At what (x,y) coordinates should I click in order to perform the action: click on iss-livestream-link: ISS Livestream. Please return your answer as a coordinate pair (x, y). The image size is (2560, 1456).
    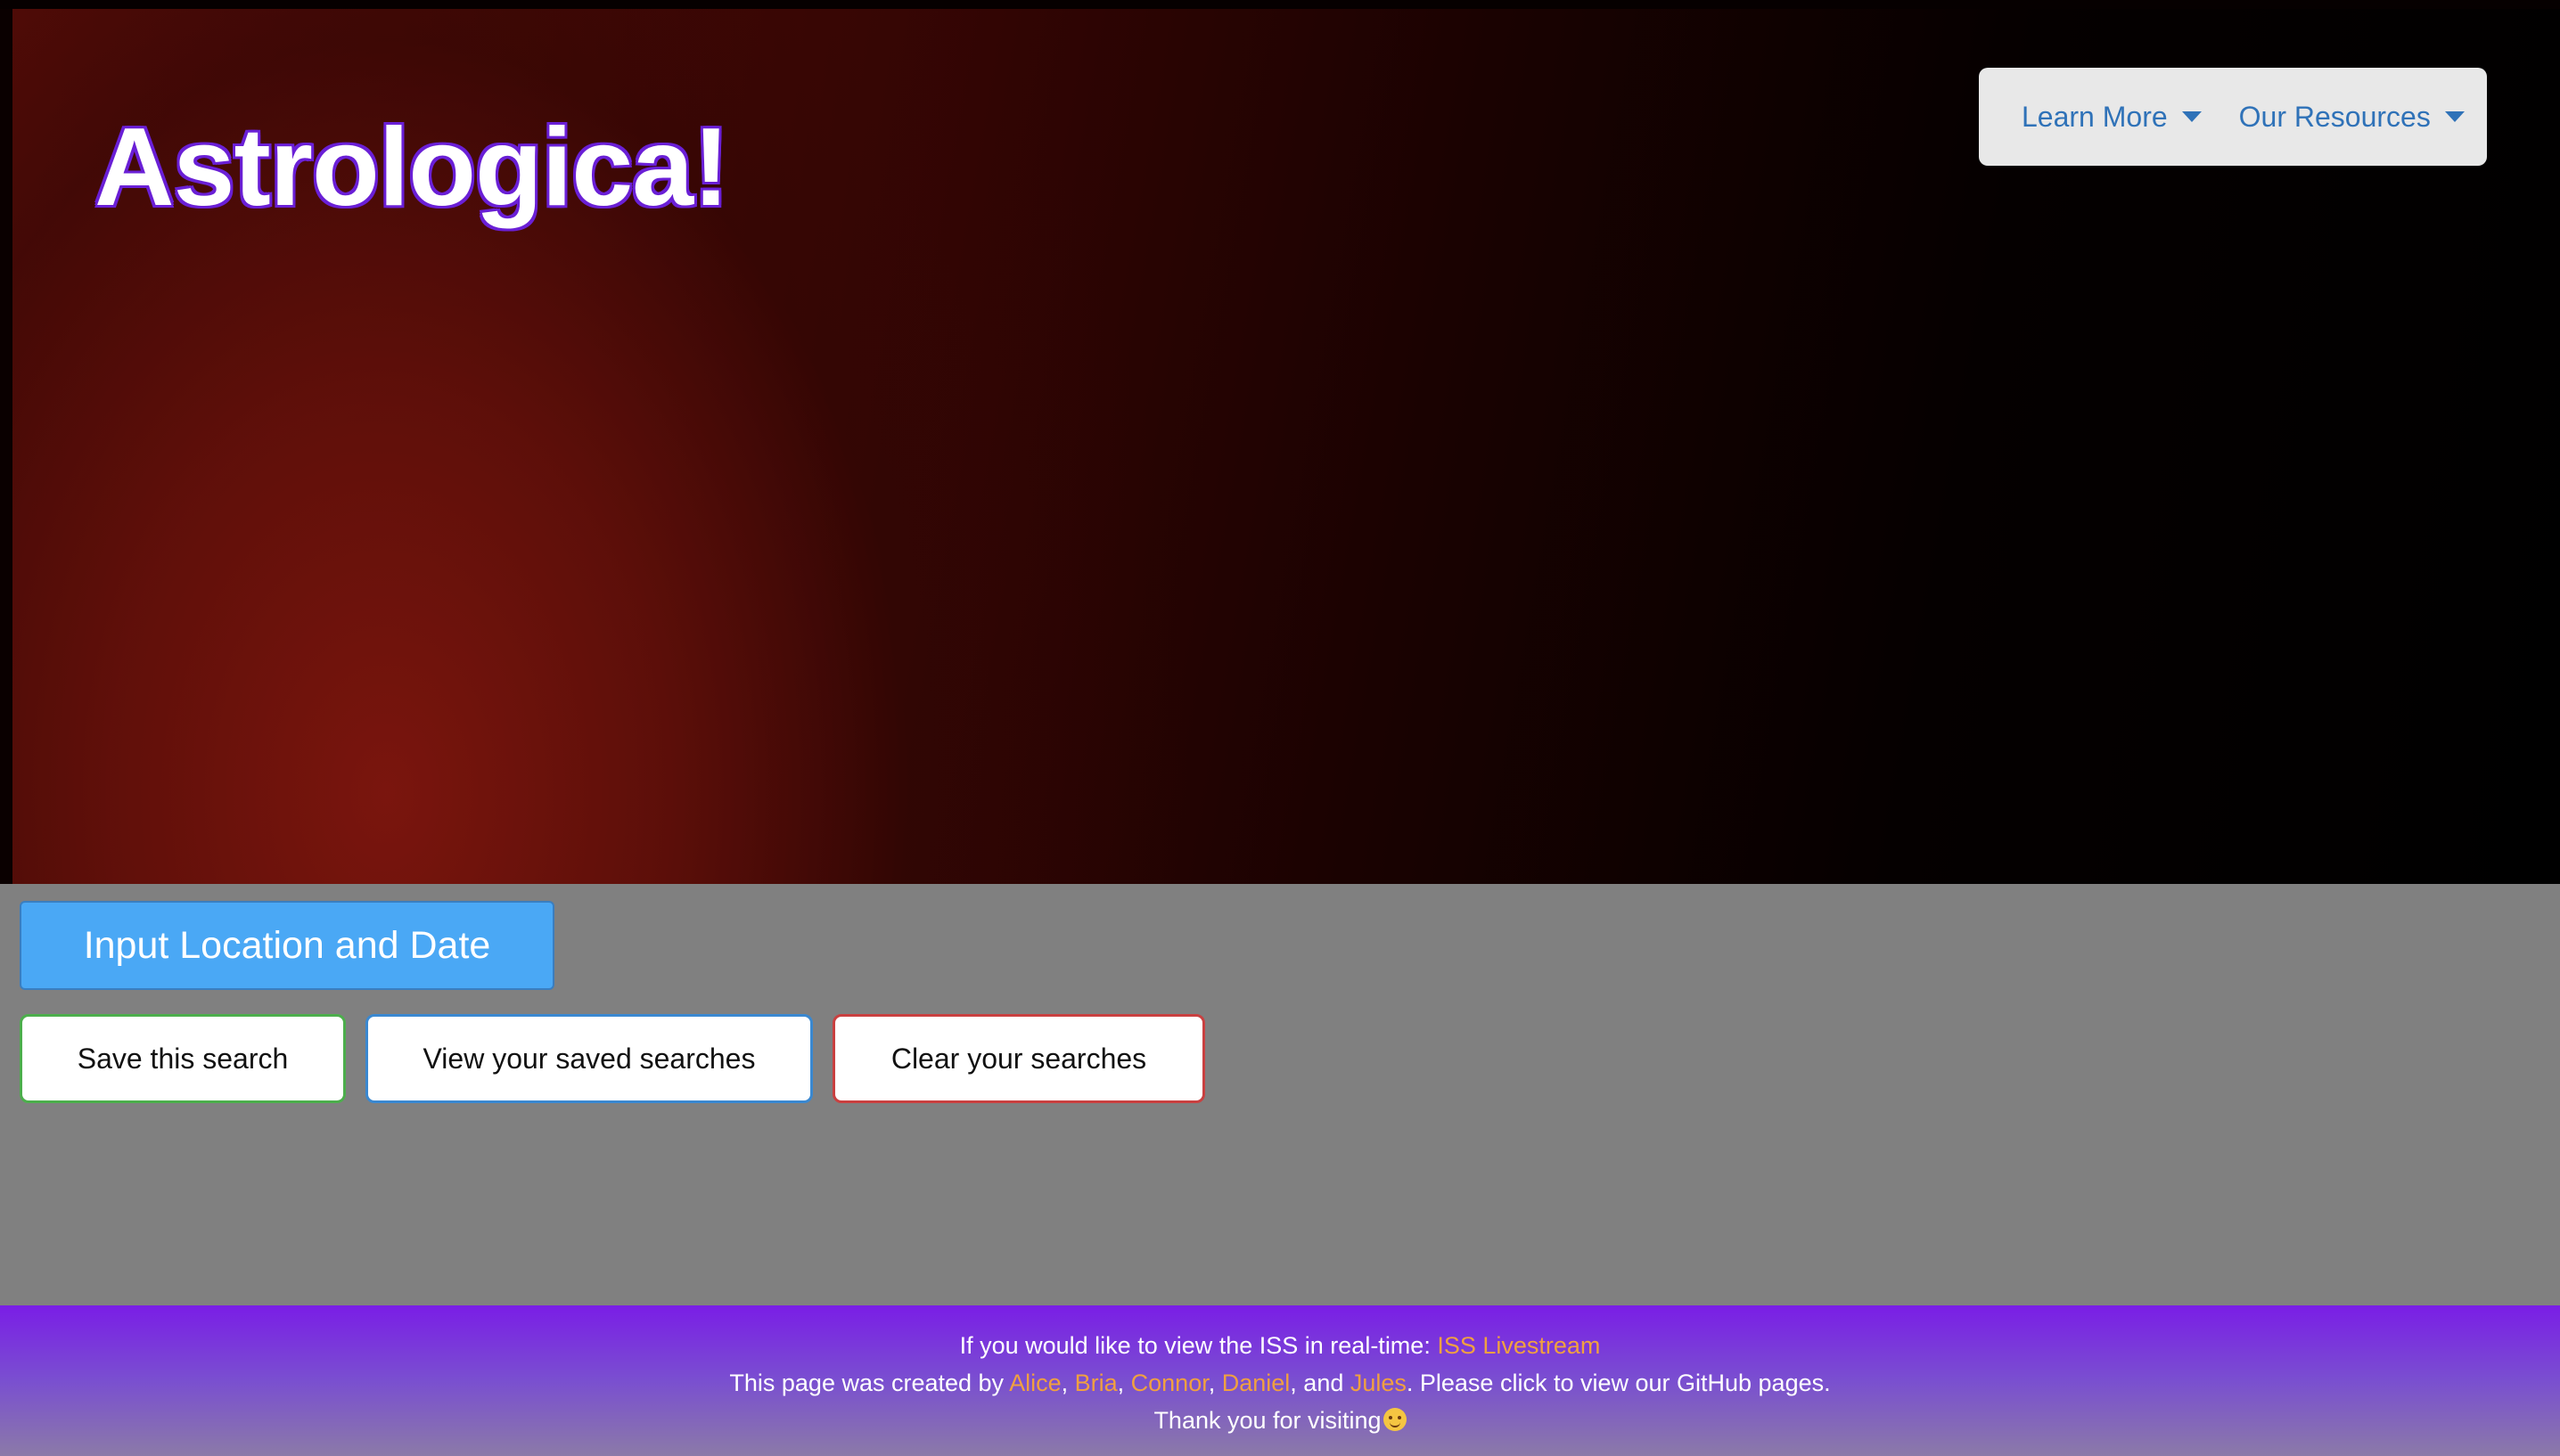
    Looking at the image, I should click on (1518, 1345).